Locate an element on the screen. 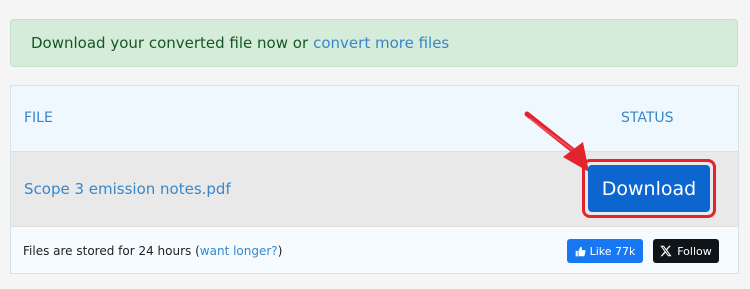 This screenshot has width=750, height=289. storage-note-text: Files are stored for 24 hours ( is located at coordinates (111, 251).